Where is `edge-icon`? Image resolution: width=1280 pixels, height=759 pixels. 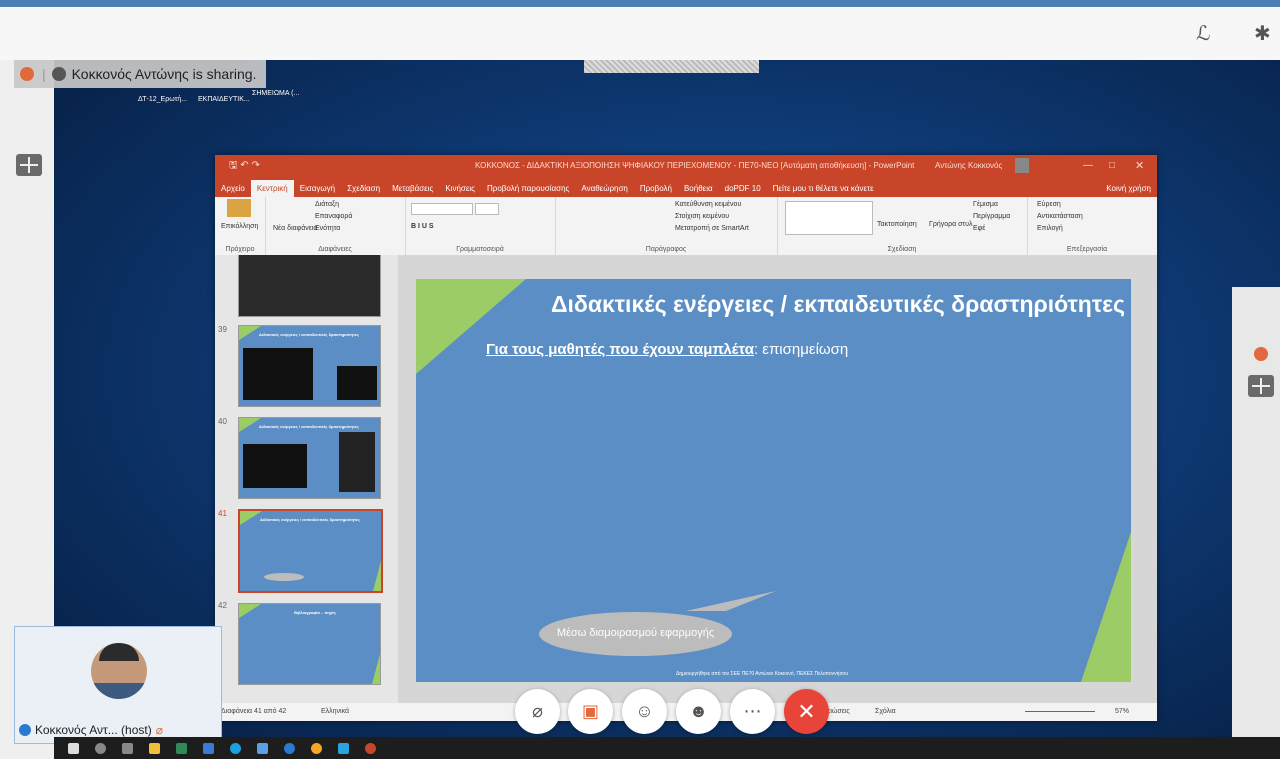 edge-icon is located at coordinates (235, 748).